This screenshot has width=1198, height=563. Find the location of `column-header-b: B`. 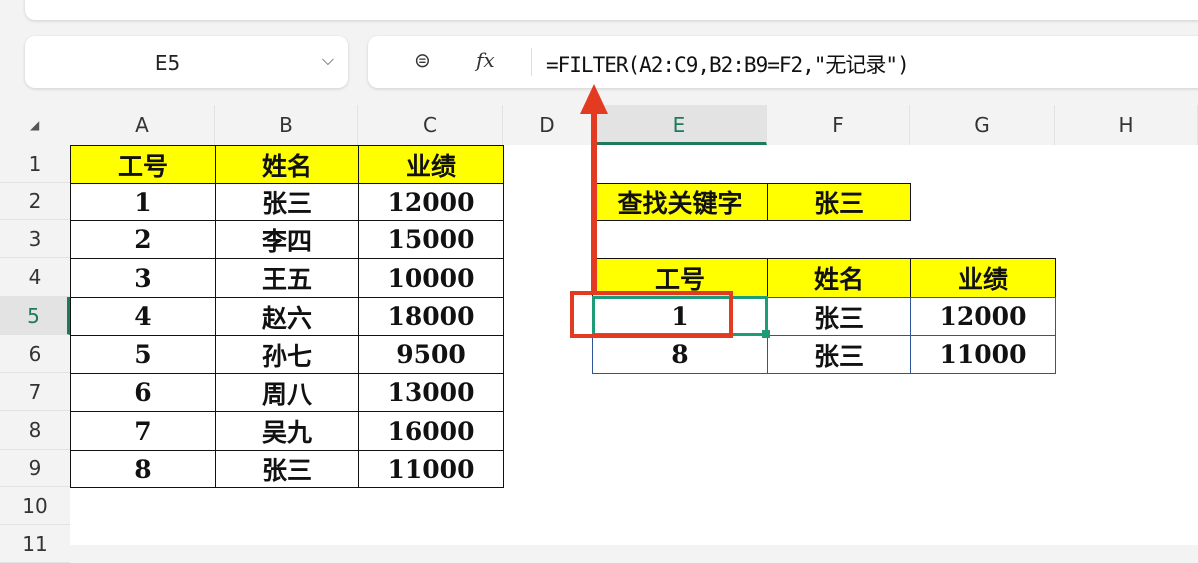

column-header-b: B is located at coordinates (286, 125).